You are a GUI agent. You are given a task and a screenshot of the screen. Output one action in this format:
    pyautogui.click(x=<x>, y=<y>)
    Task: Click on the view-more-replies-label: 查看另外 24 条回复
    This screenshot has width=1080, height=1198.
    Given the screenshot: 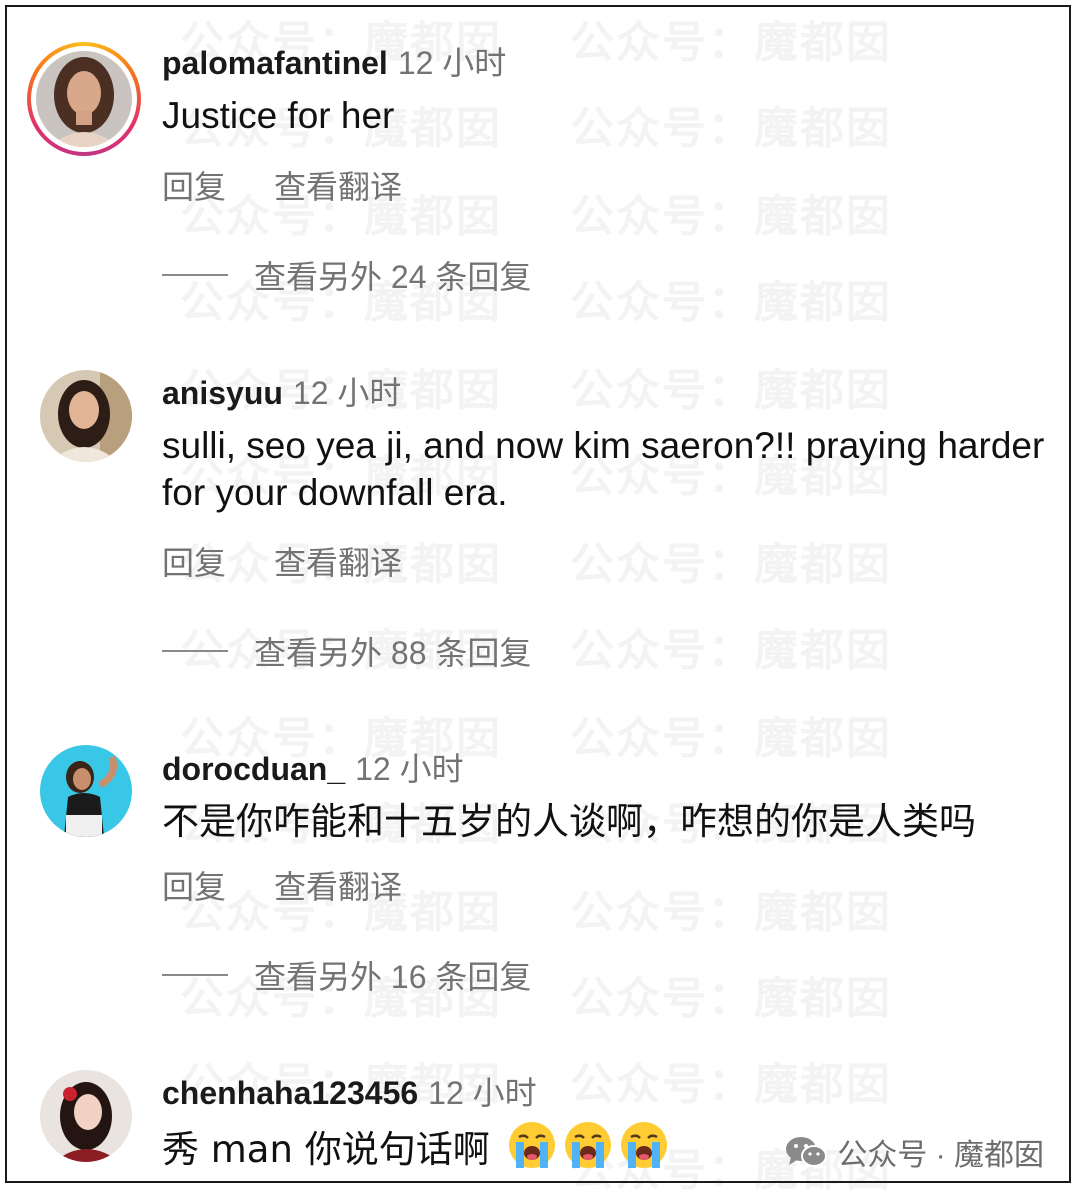 What is the action you would take?
    pyautogui.click(x=393, y=277)
    